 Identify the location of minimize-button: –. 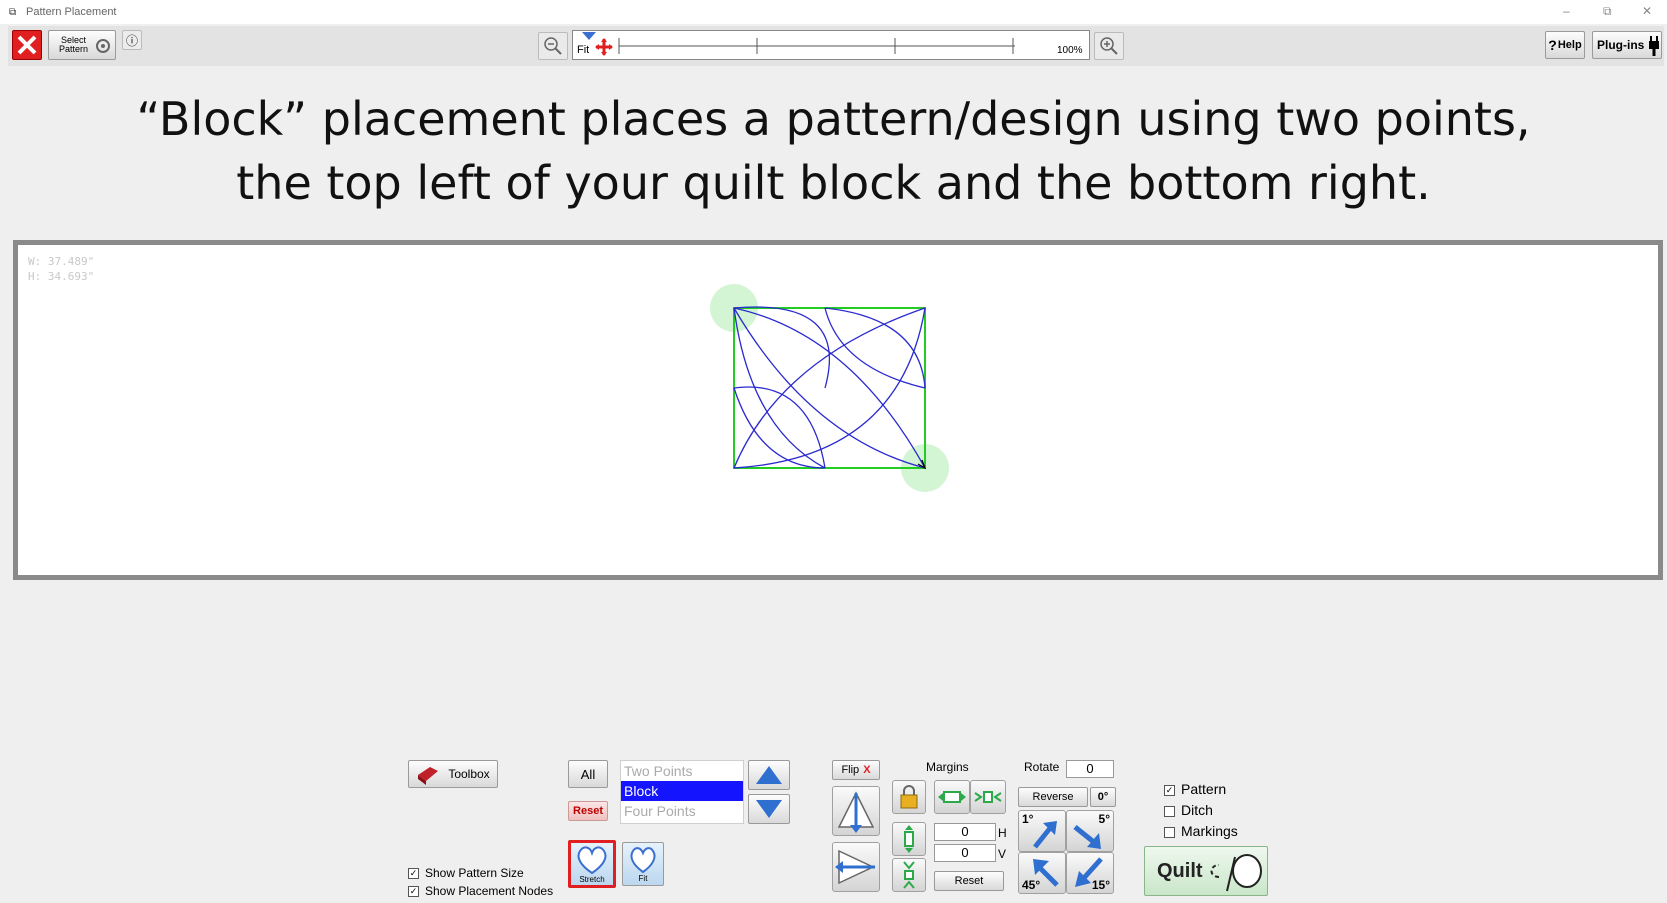
(1566, 11).